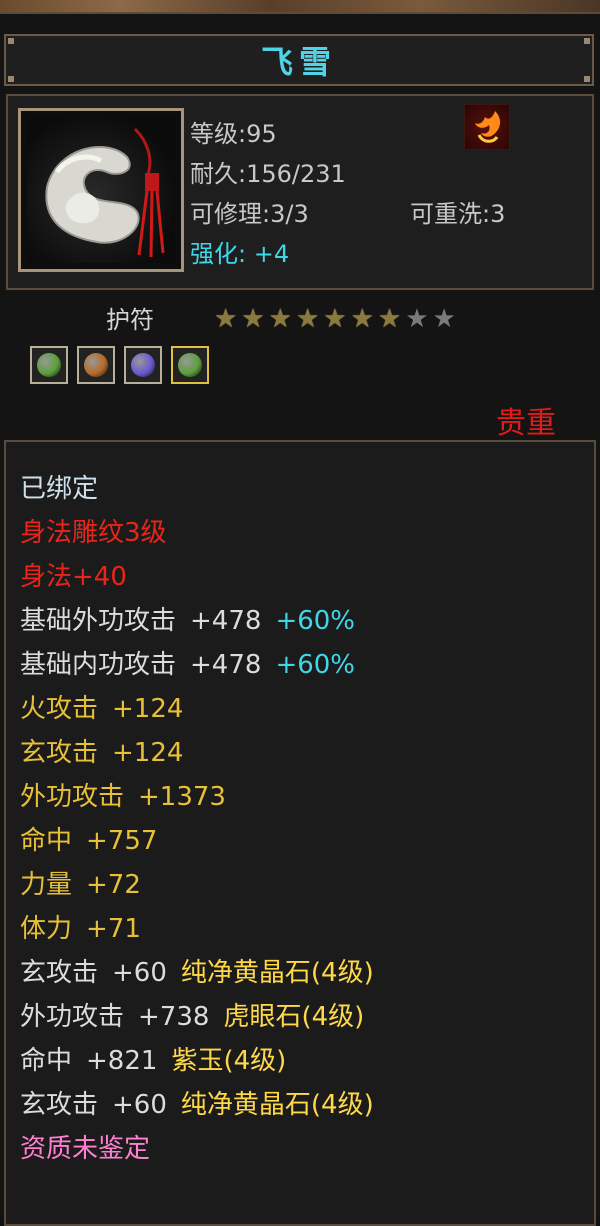 The height and width of the screenshot is (1226, 600). I want to click on item-portrait, so click(101, 190).